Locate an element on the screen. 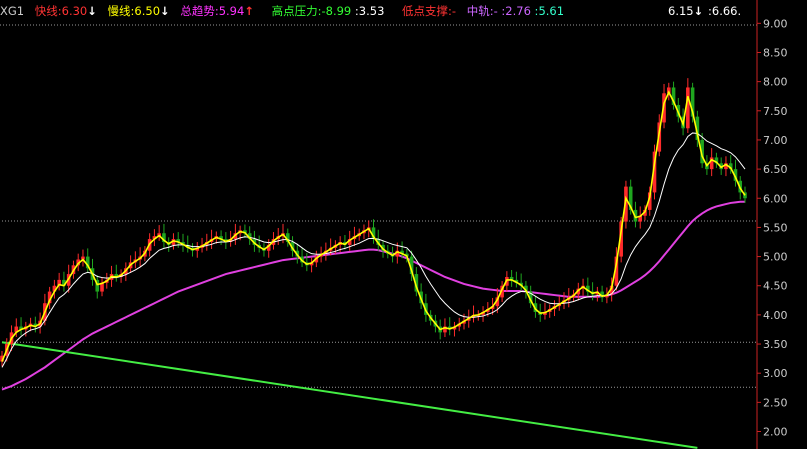  high-pressure-value2: 3.53 is located at coordinates (371, 11).